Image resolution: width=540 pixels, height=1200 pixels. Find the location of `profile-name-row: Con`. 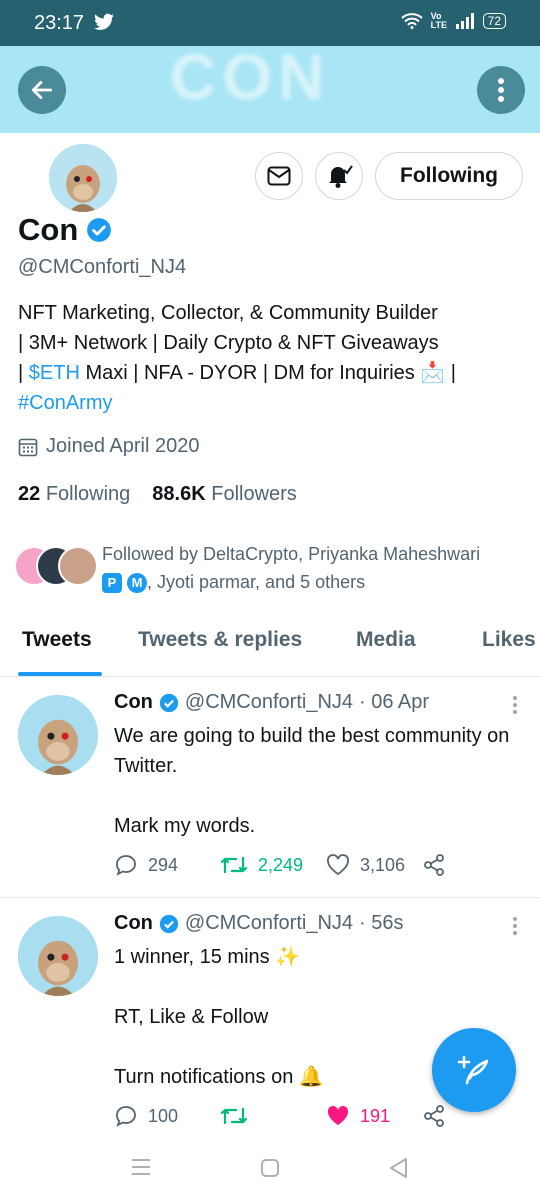

profile-name-row: Con is located at coordinates (65, 230).